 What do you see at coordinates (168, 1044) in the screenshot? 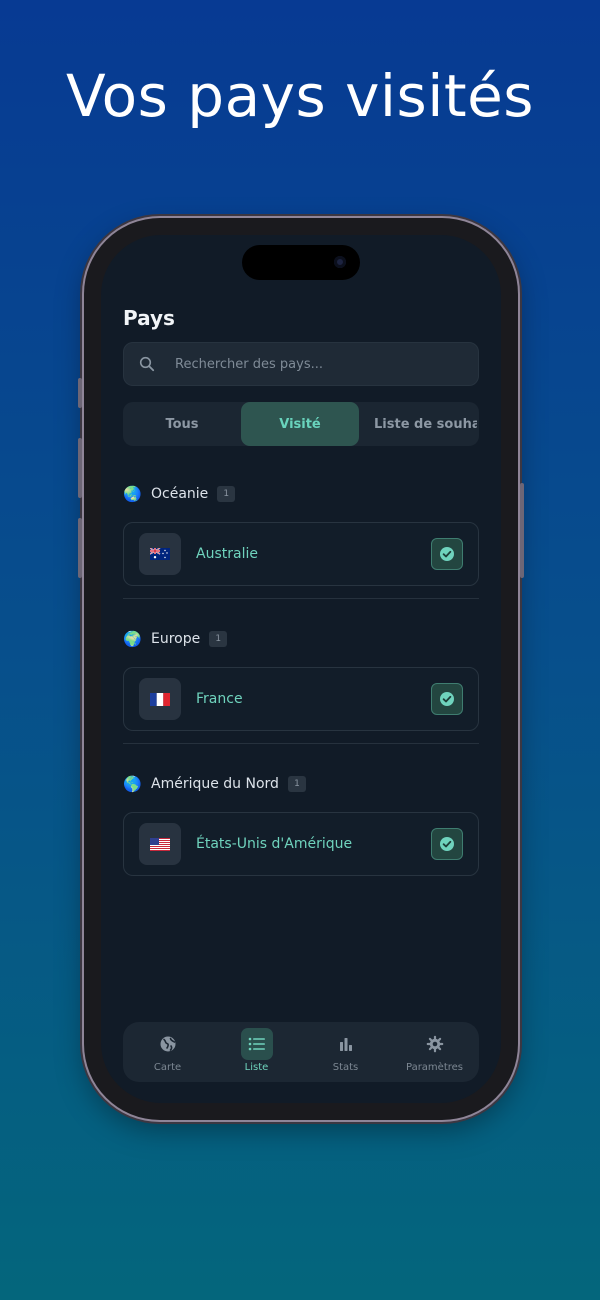
I see `globe-icon` at bounding box center [168, 1044].